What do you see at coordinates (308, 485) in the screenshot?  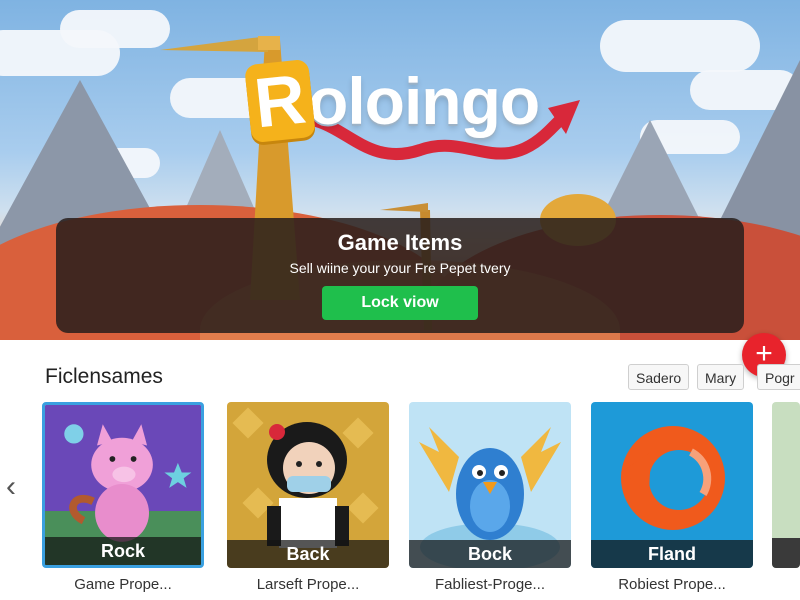 I see `item-card: Back` at bounding box center [308, 485].